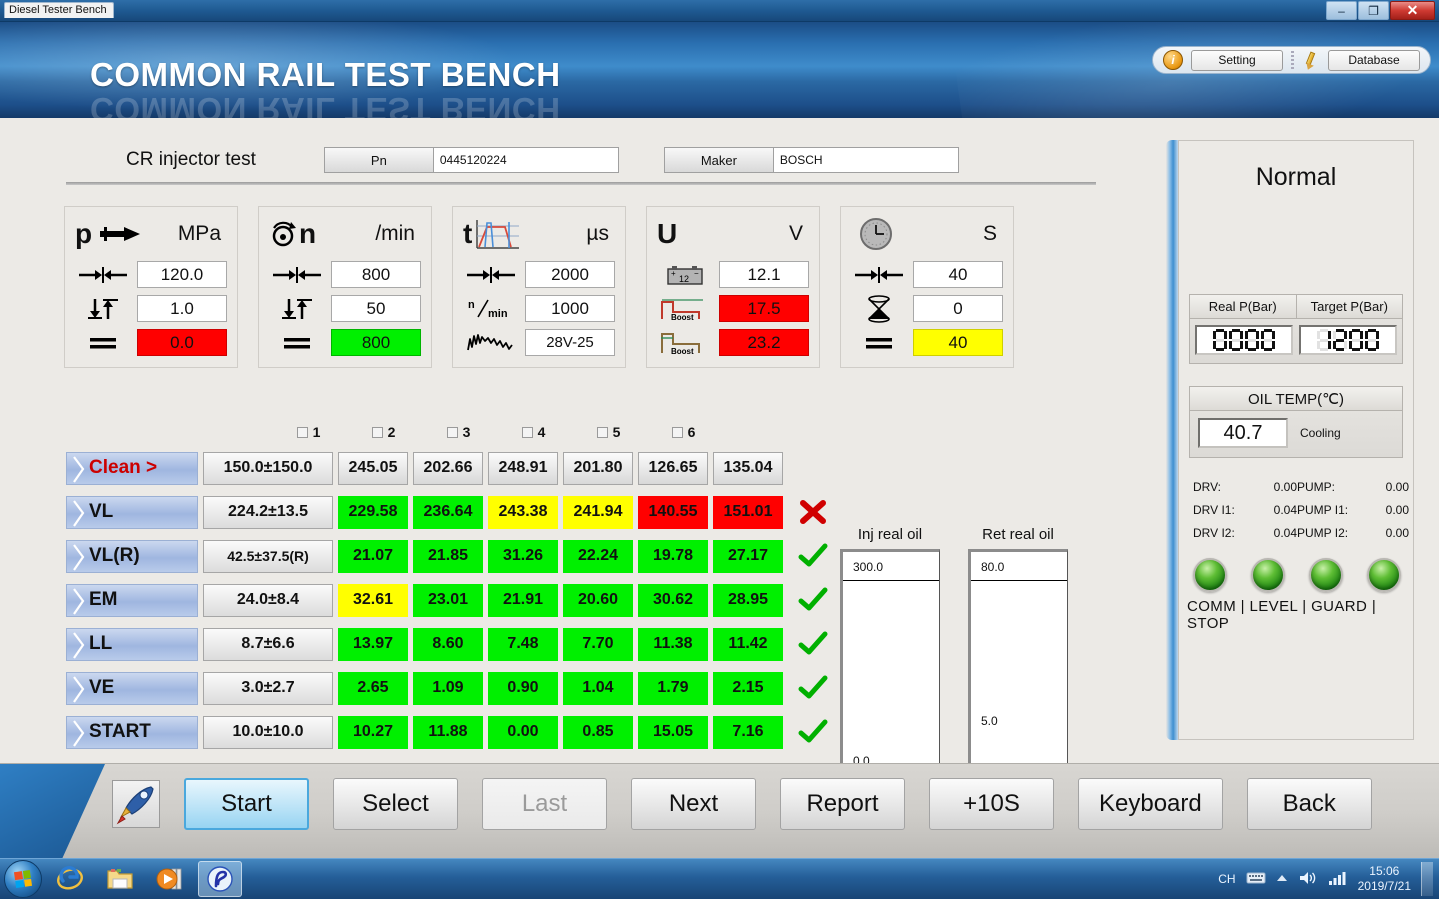 Image resolution: width=1439 pixels, height=899 pixels. What do you see at coordinates (268, 688) in the screenshot?
I see `row-spec-cell: 3.0±2.7` at bounding box center [268, 688].